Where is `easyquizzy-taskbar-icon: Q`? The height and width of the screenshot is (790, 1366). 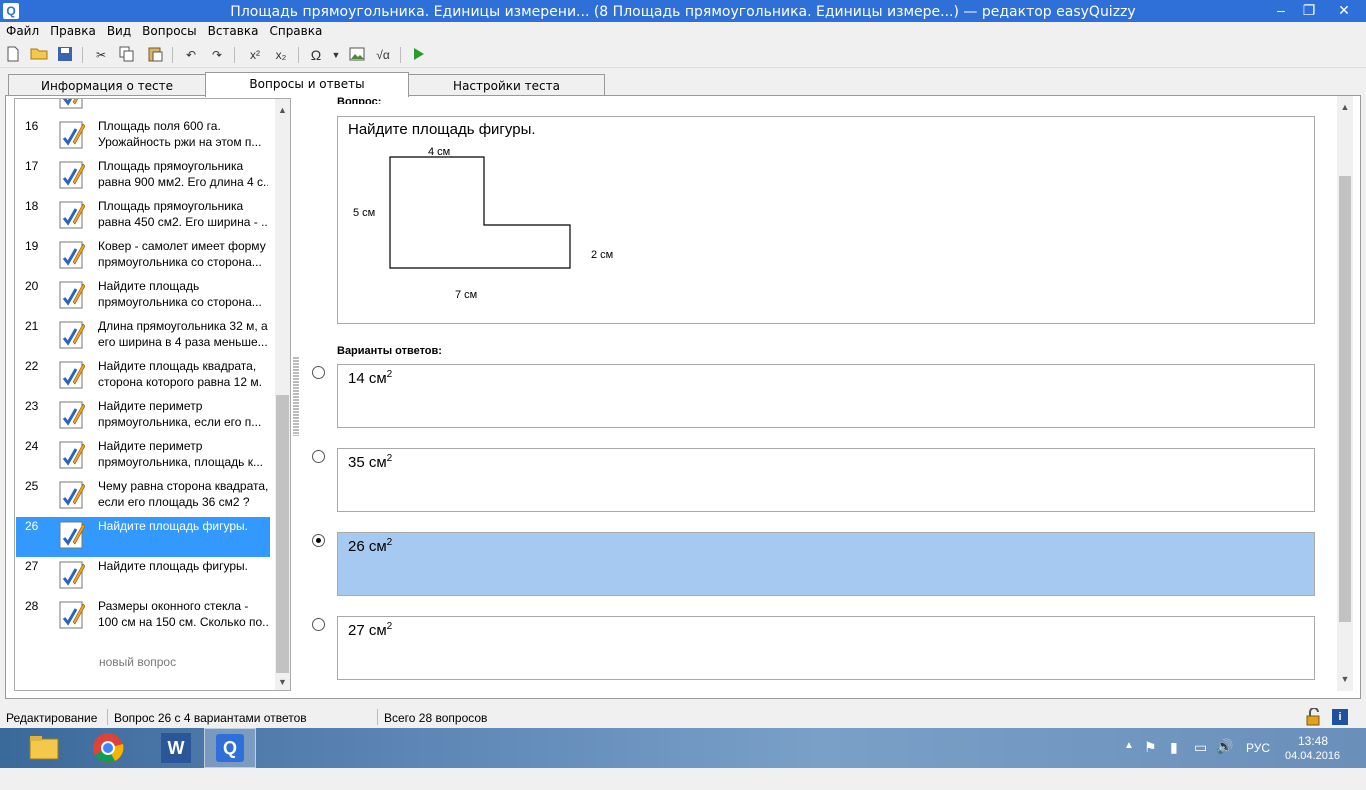 easyquizzy-taskbar-icon: Q is located at coordinates (230, 748).